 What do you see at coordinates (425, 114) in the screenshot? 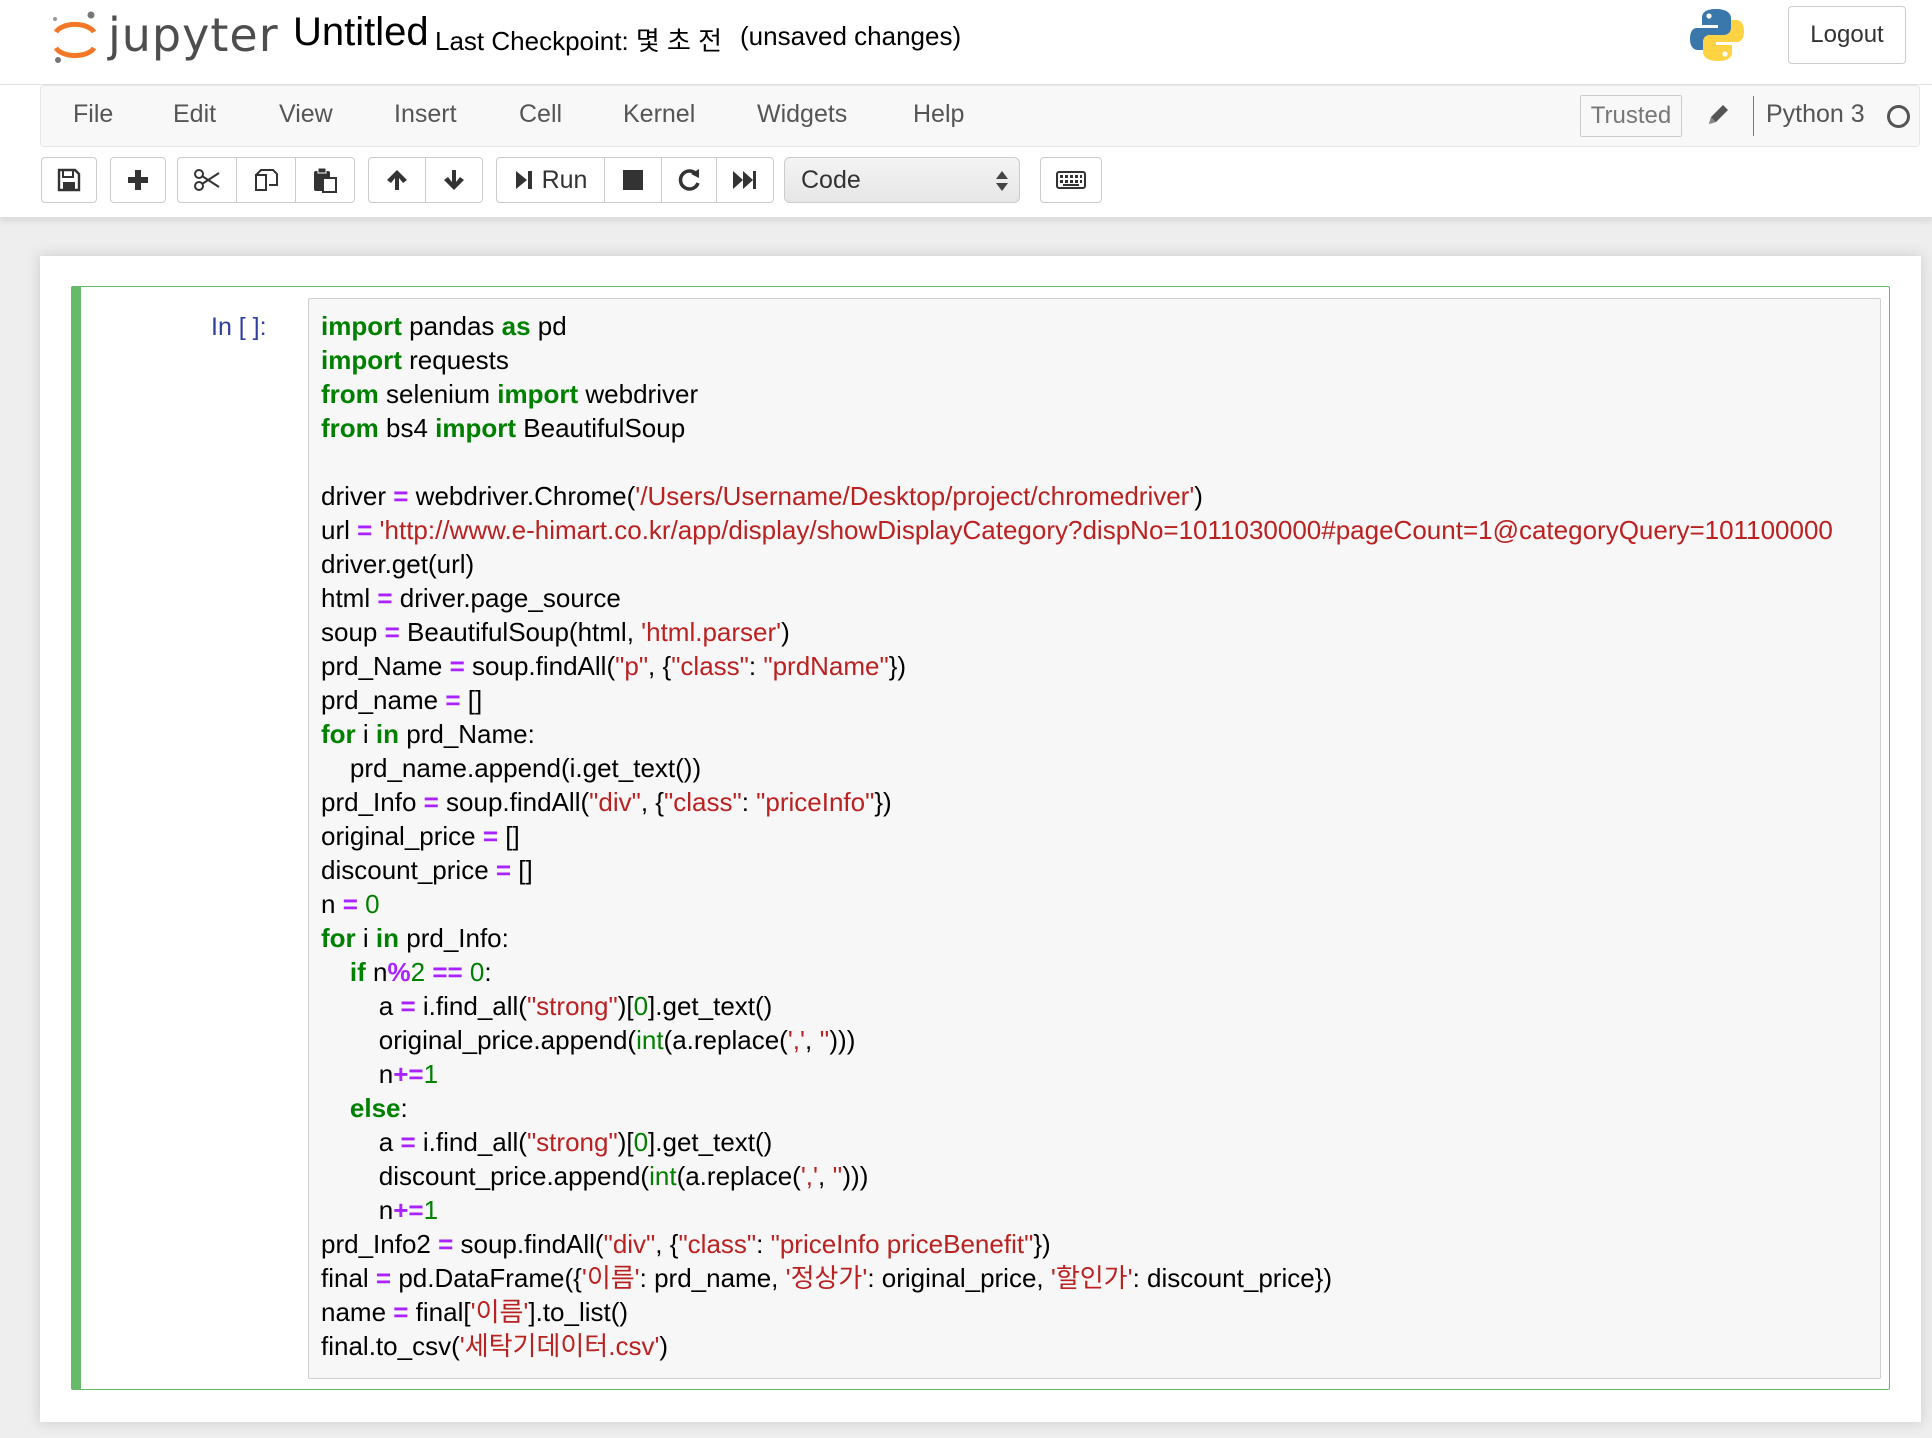
I see `menu-insert: Insert` at bounding box center [425, 114].